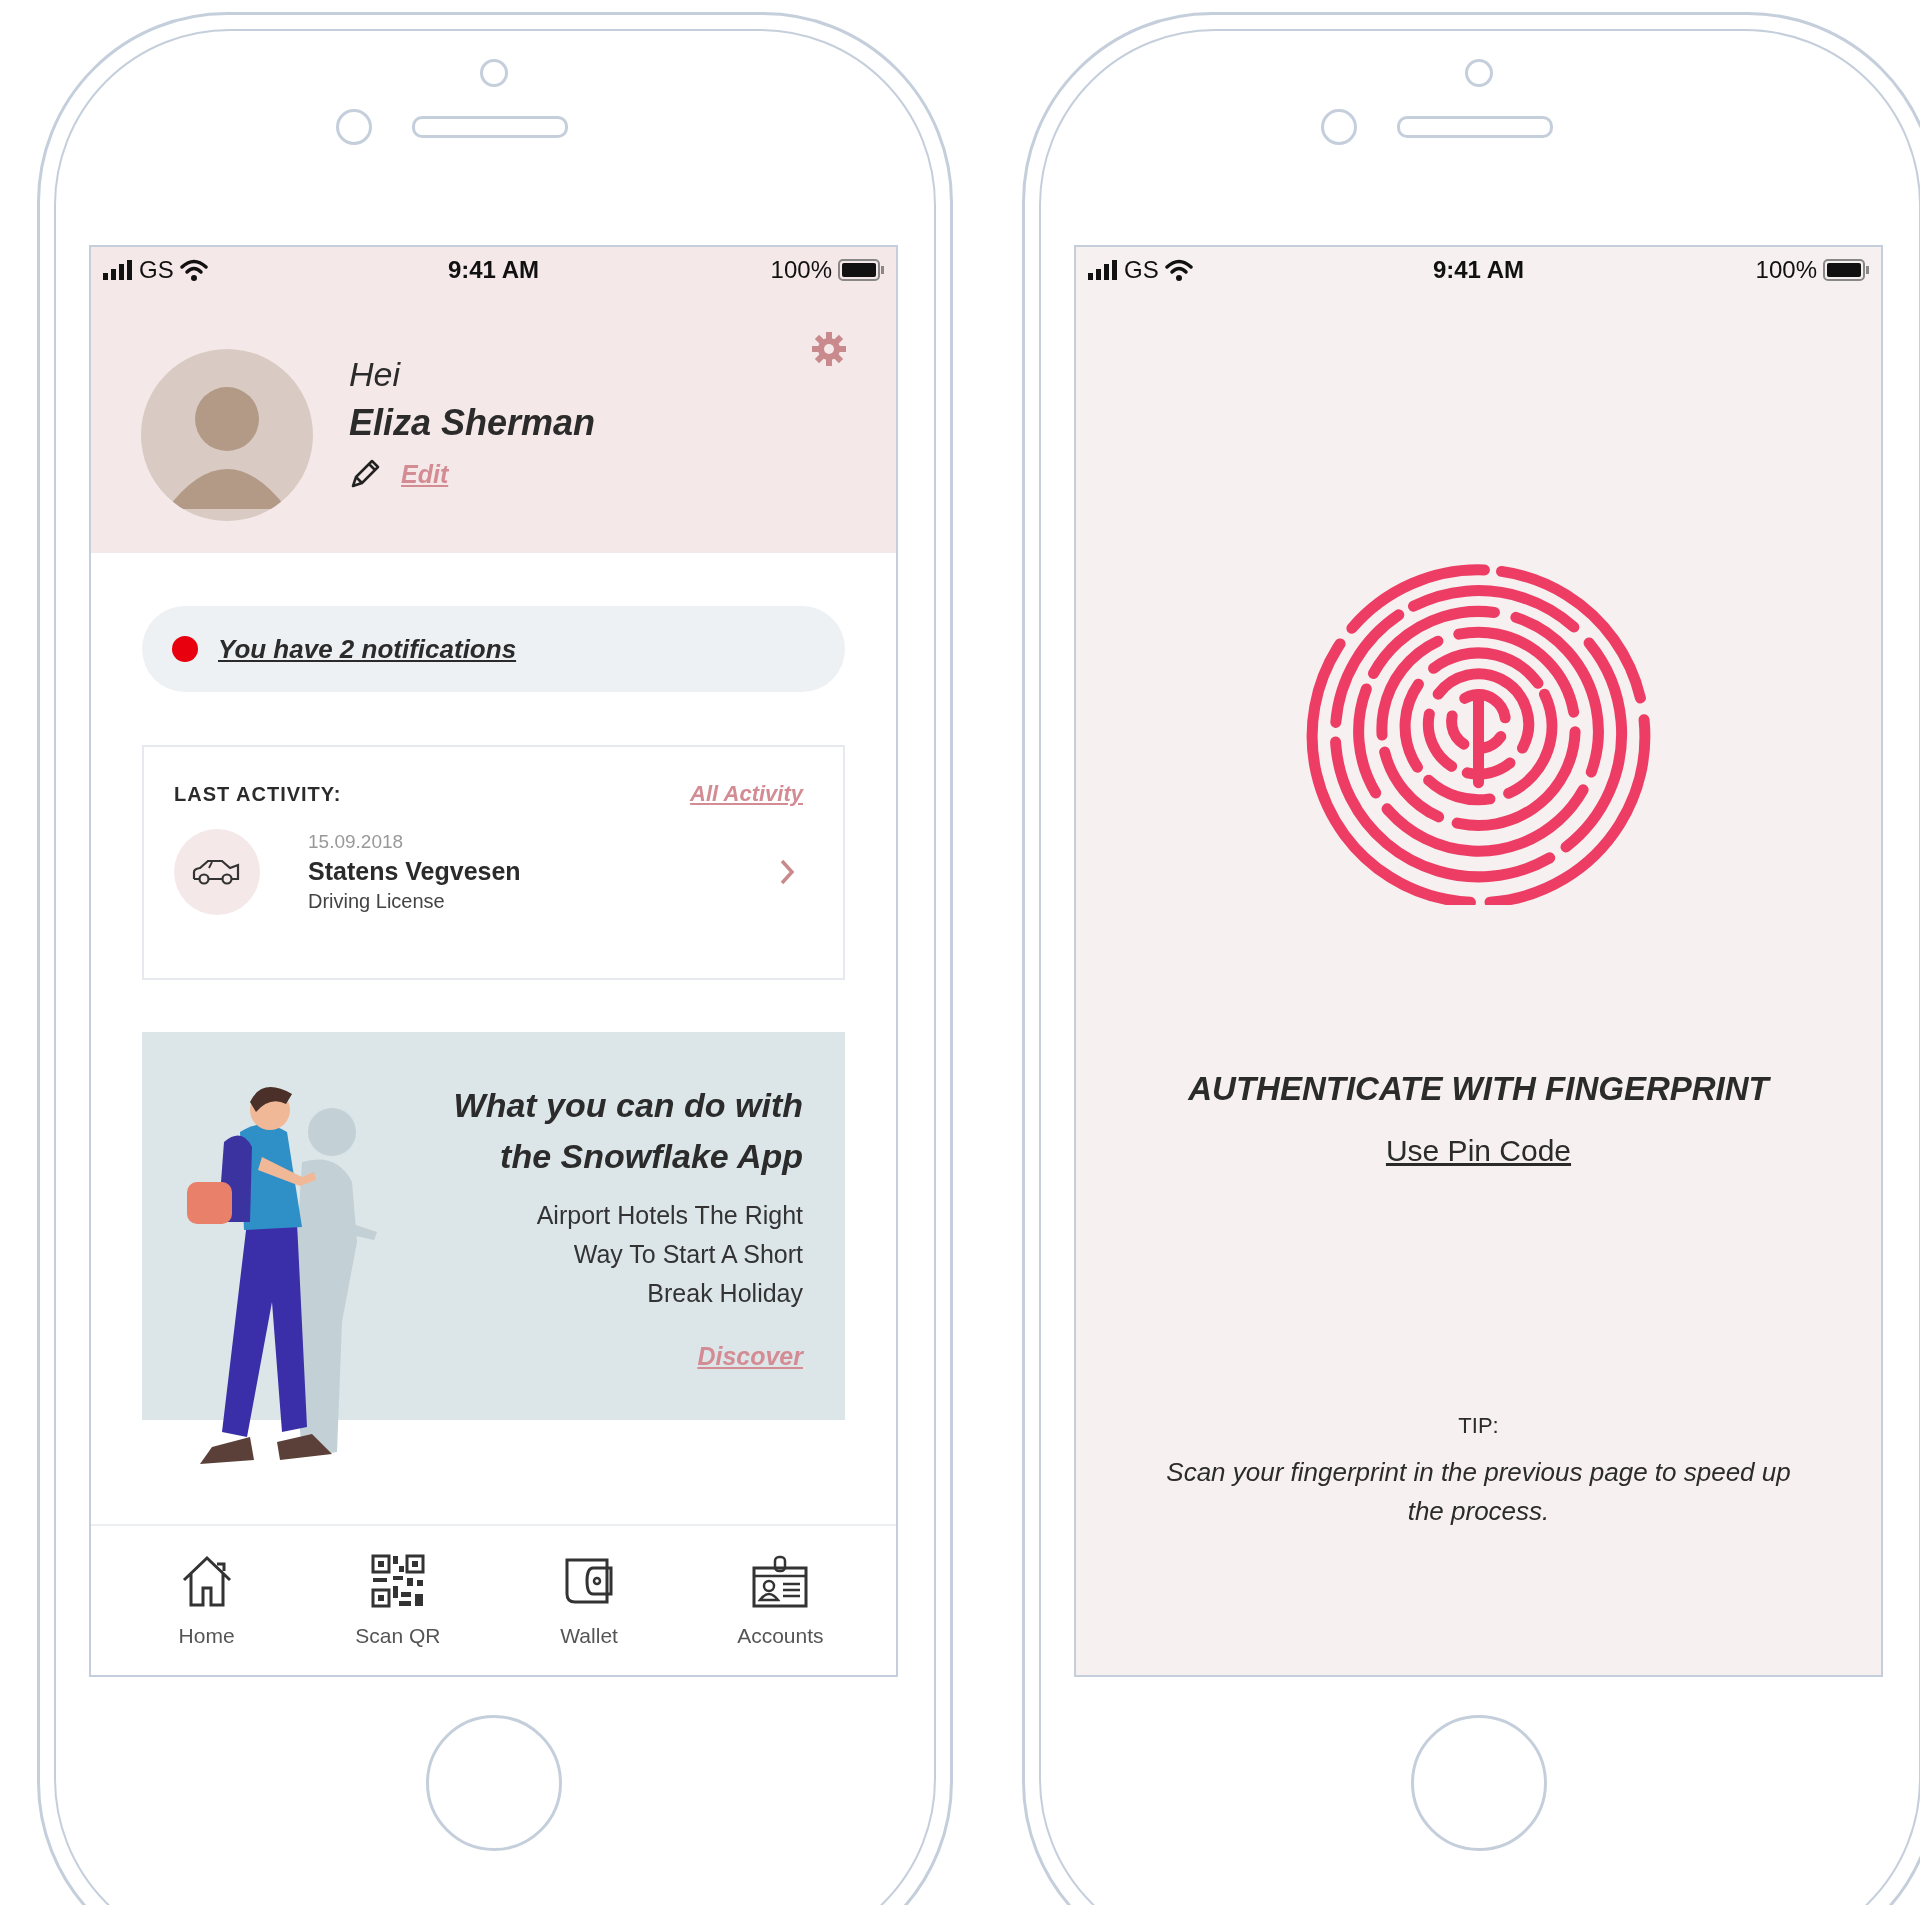 Image resolution: width=1920 pixels, height=1905 pixels. I want to click on activity-date: 15.09.2018, so click(356, 842).